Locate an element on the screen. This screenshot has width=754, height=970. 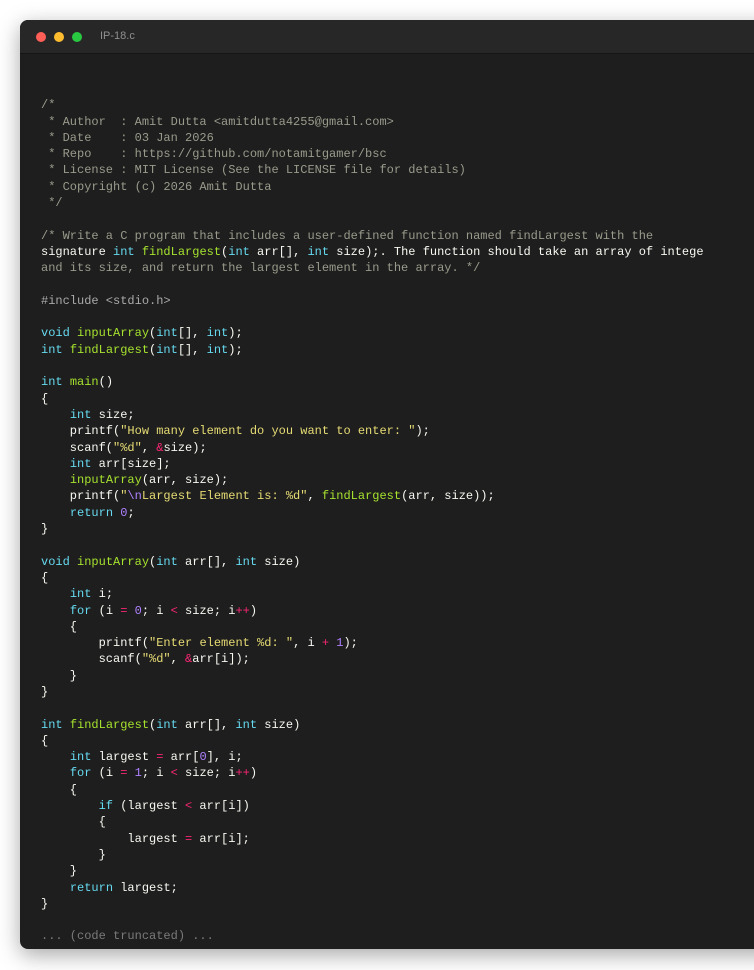
code-line: scanf("%d", &arr[i]); is located at coordinates (145, 659).